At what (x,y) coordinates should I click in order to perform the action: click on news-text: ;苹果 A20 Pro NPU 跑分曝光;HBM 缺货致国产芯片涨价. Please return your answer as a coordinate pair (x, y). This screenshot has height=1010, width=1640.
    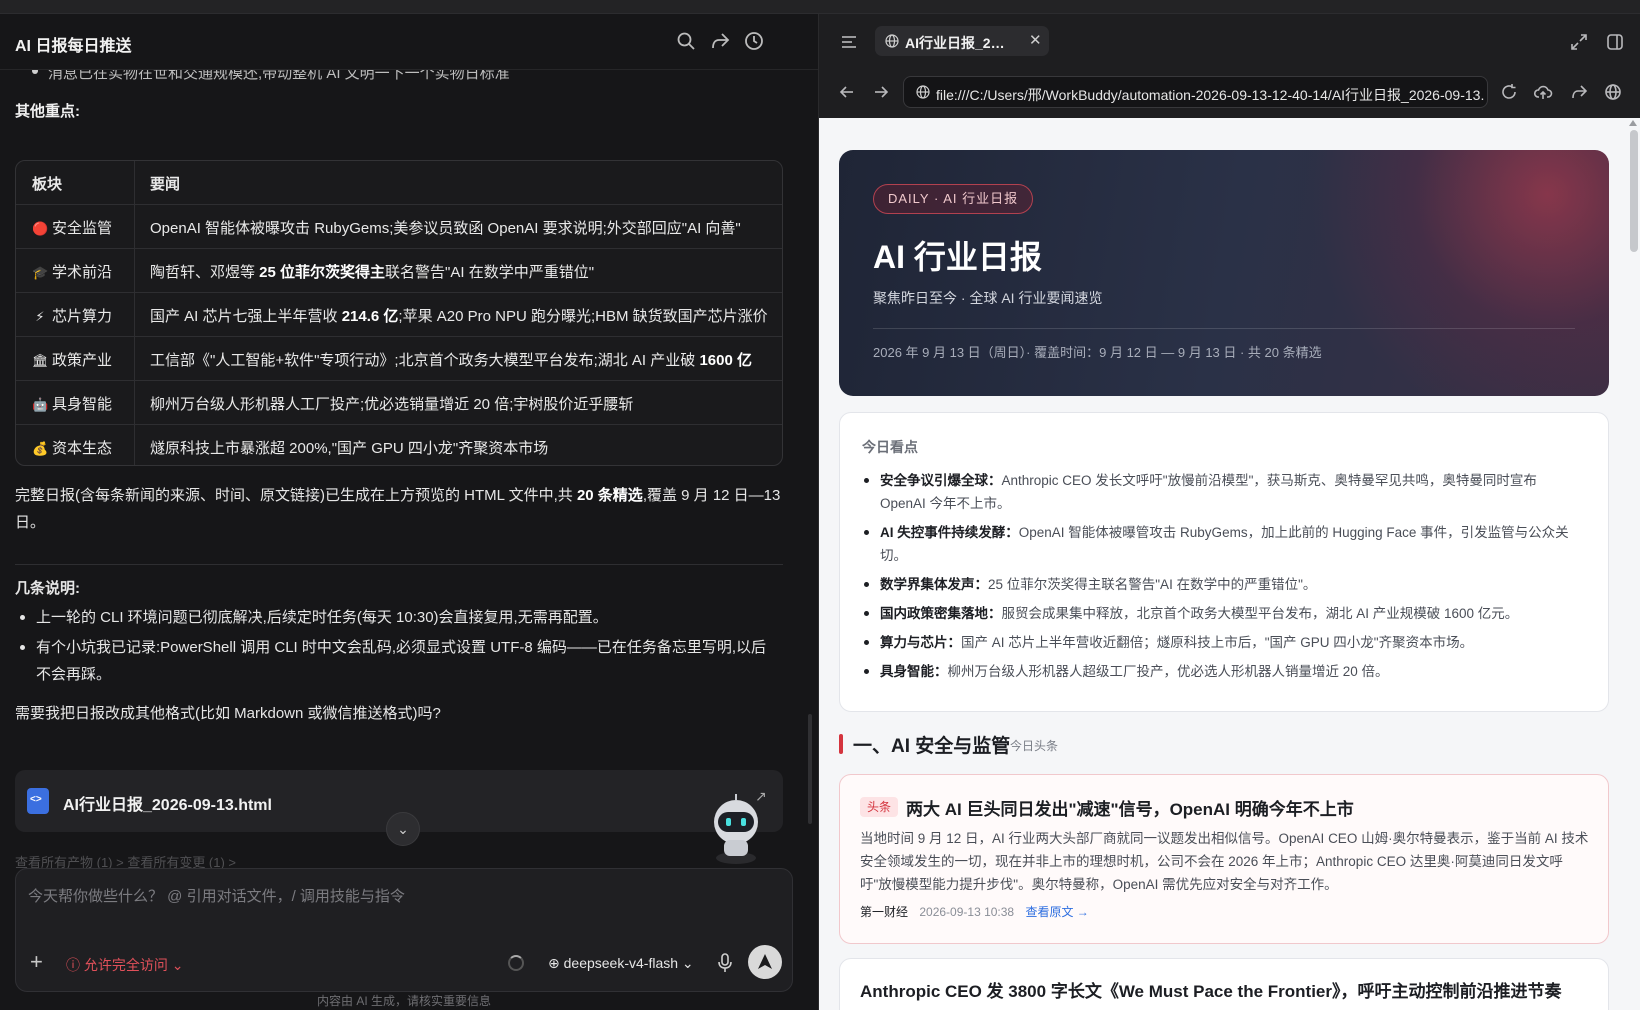
    Looking at the image, I should click on (583, 316).